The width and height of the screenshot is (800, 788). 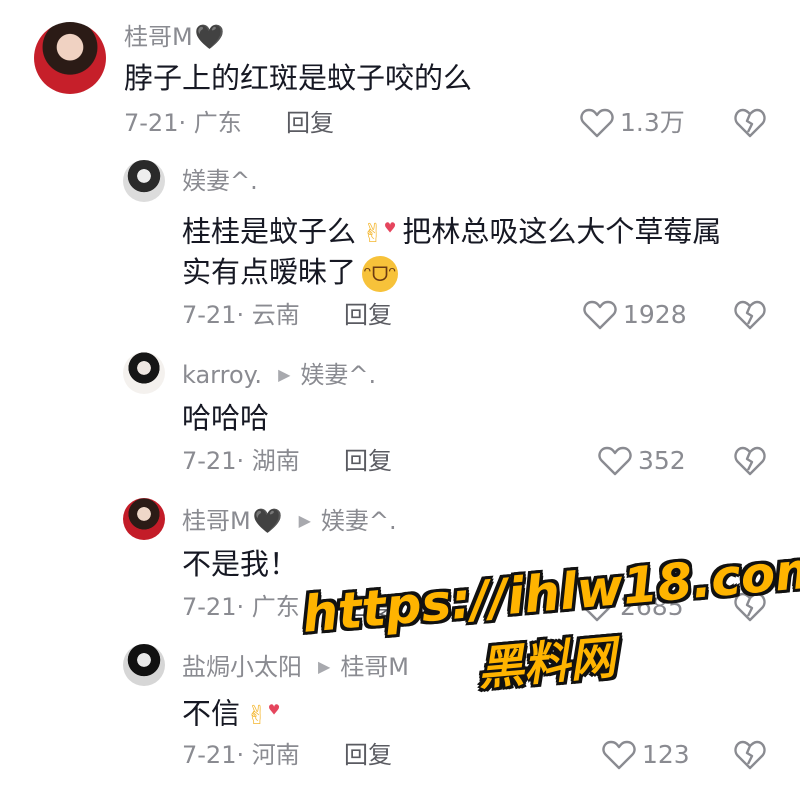 I want to click on comment-date-location: 7-21· 湖南, so click(x=241, y=461).